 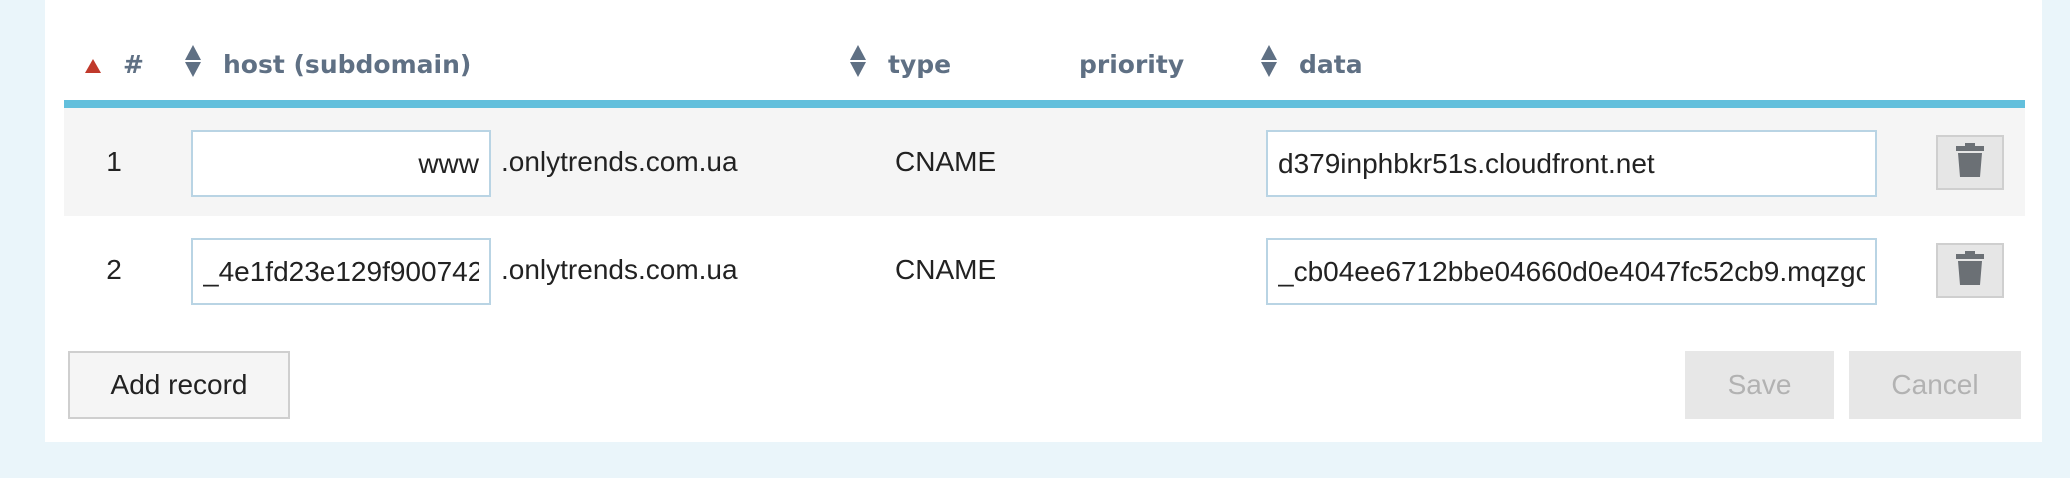 I want to click on row-number: 2, so click(x=114, y=269).